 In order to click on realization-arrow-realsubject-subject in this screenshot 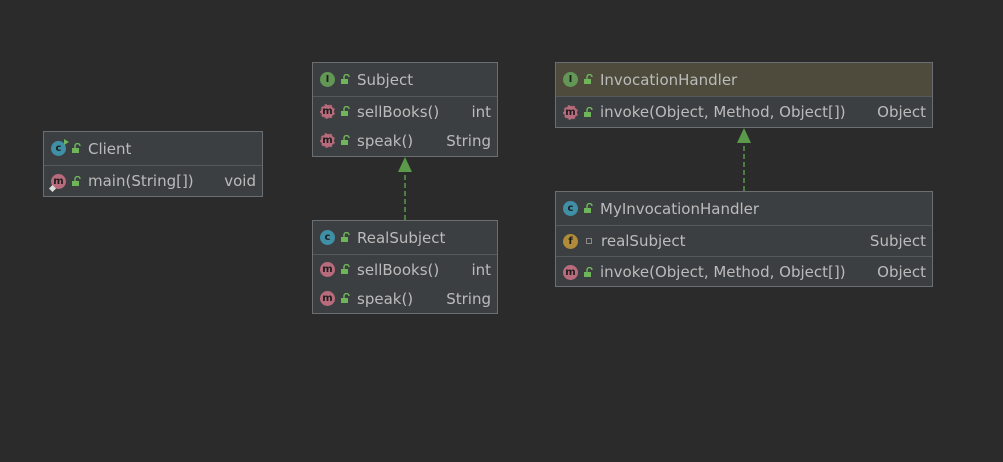, I will do `click(405, 188)`.